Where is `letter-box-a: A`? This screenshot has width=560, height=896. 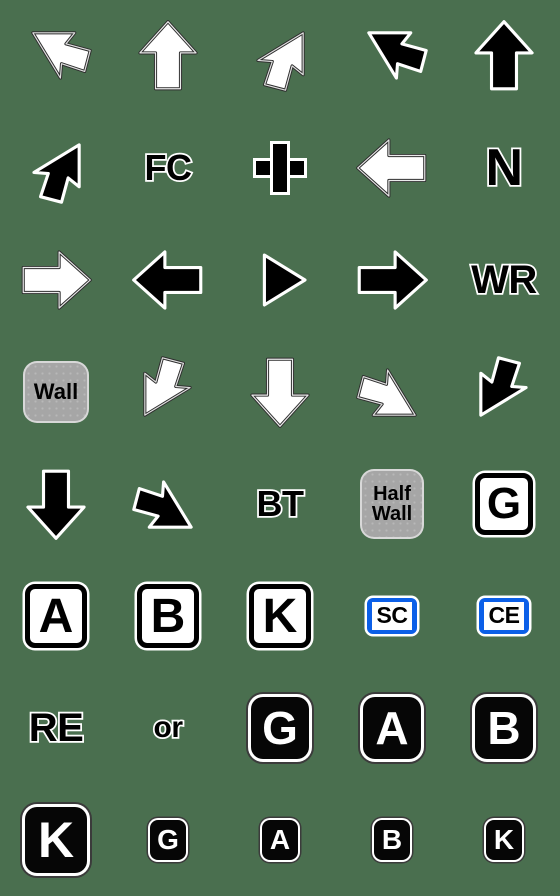
letter-box-a: A is located at coordinates (56, 616).